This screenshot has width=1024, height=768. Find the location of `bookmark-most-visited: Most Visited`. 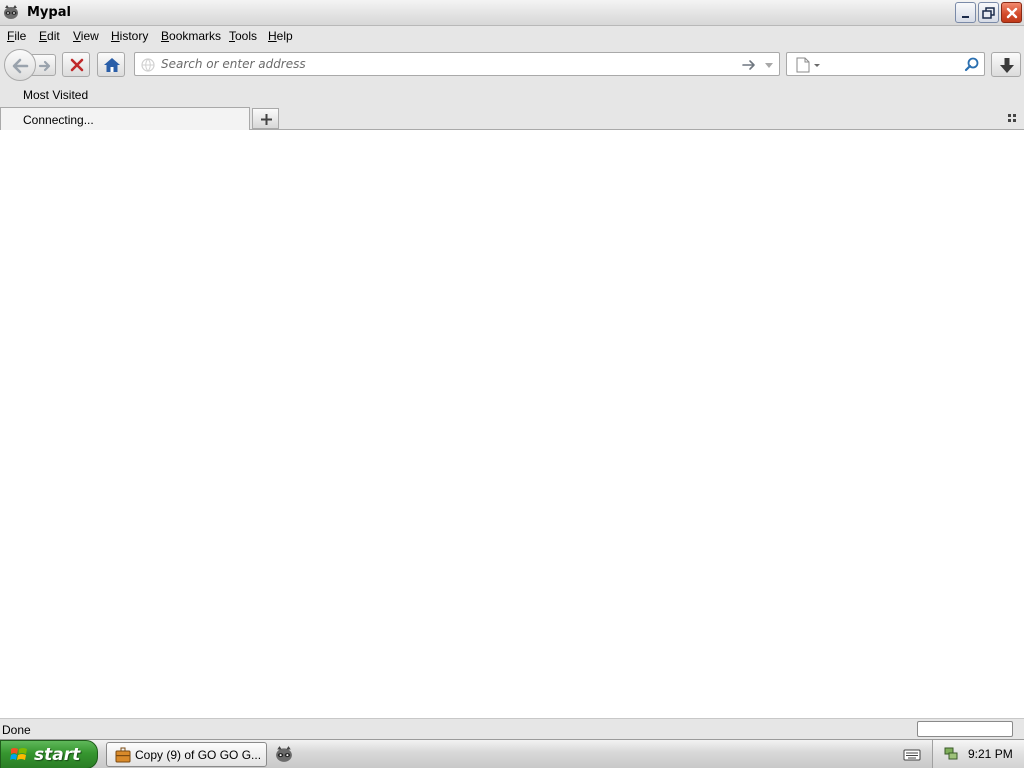

bookmark-most-visited: Most Visited is located at coordinates (55, 95).